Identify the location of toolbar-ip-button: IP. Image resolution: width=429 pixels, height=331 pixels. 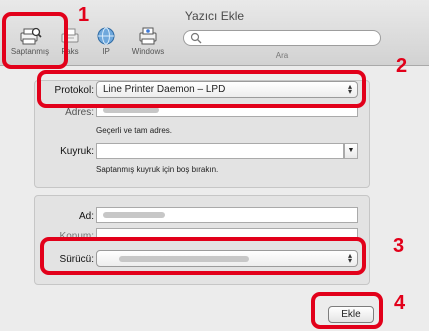
(106, 45).